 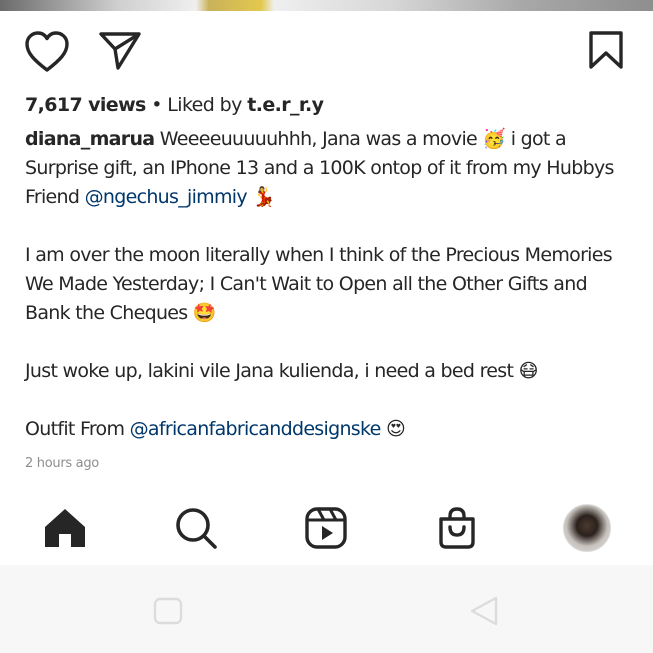 What do you see at coordinates (62, 463) in the screenshot?
I see `post-timestamp: 2 hours ago` at bounding box center [62, 463].